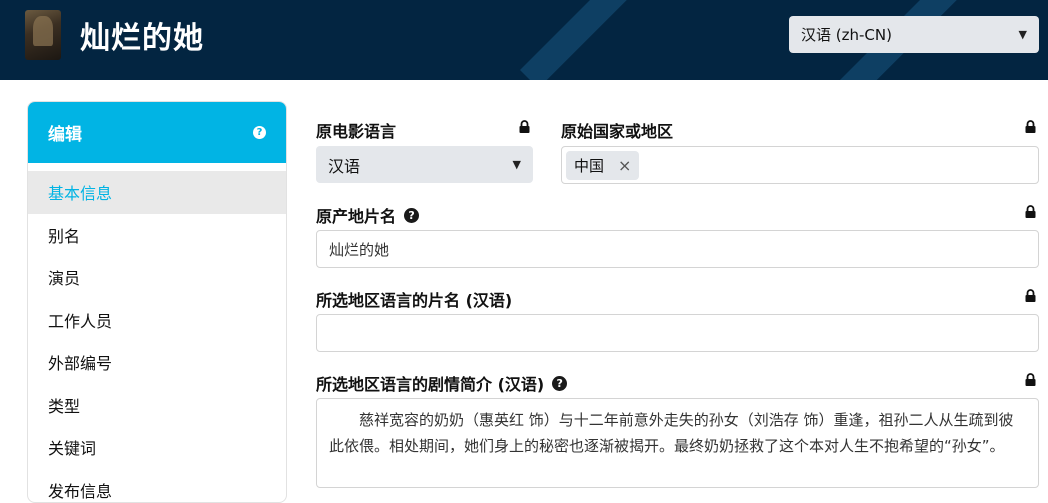 This screenshot has height=503, width=1048. I want to click on header-decoration, so click(589, 40).